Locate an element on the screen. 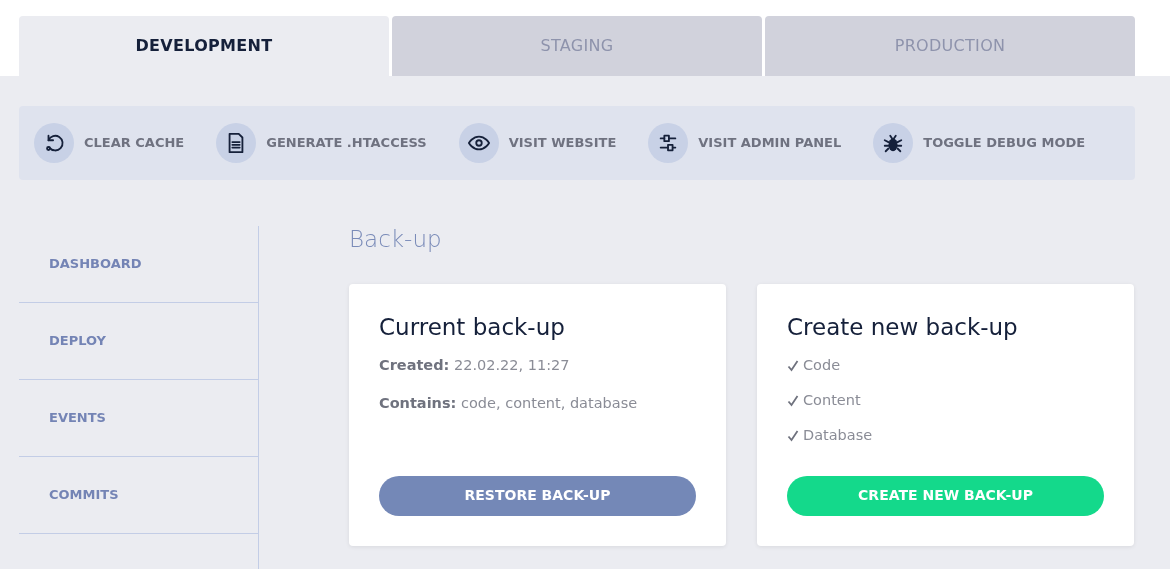 The width and height of the screenshot is (1170, 569). toolbar-button: GENERATE .HTACCESS is located at coordinates (321, 143).